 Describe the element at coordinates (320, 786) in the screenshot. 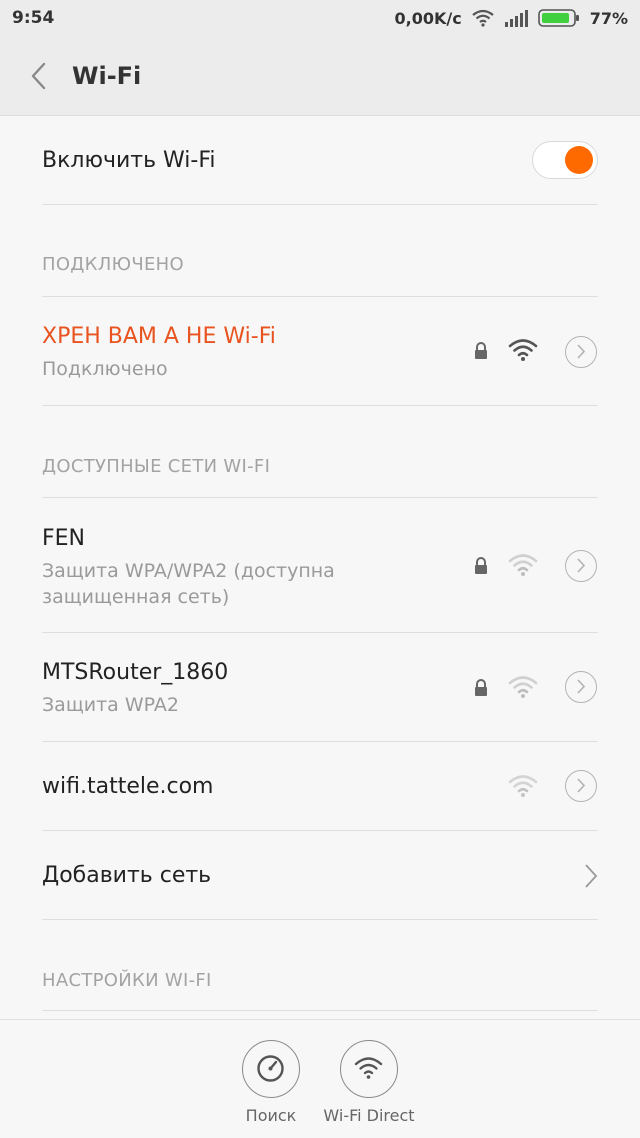

I see `network-row-tattele: wifi.tattele.com` at that location.